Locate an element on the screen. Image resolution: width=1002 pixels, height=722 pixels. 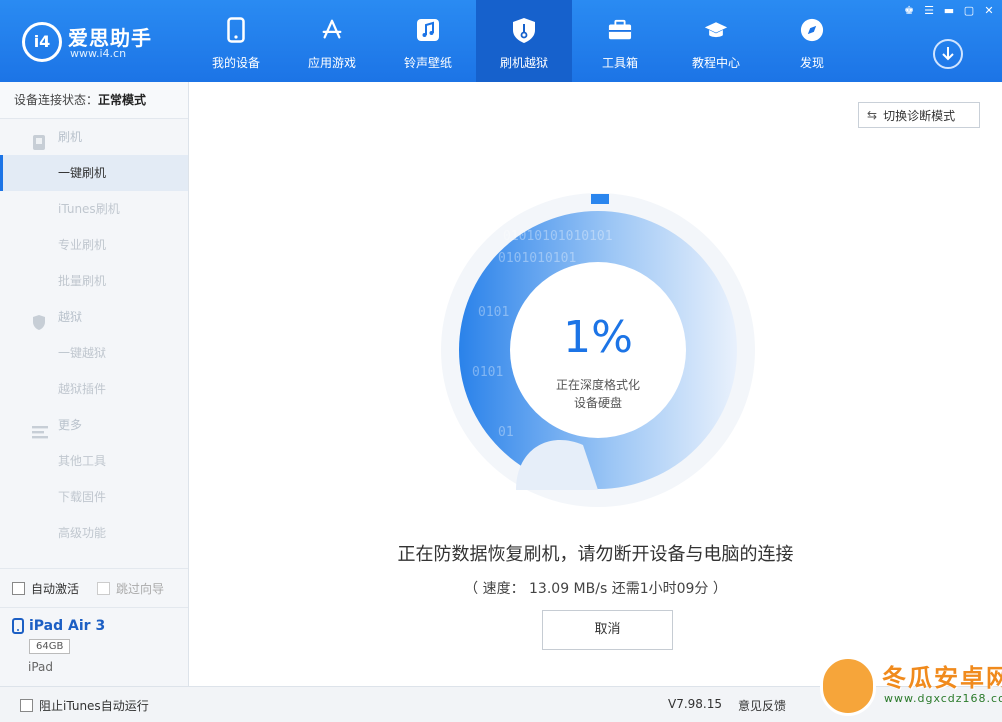
block-itunes-option: 阻止iTunes自动运行 is located at coordinates (84, 705).